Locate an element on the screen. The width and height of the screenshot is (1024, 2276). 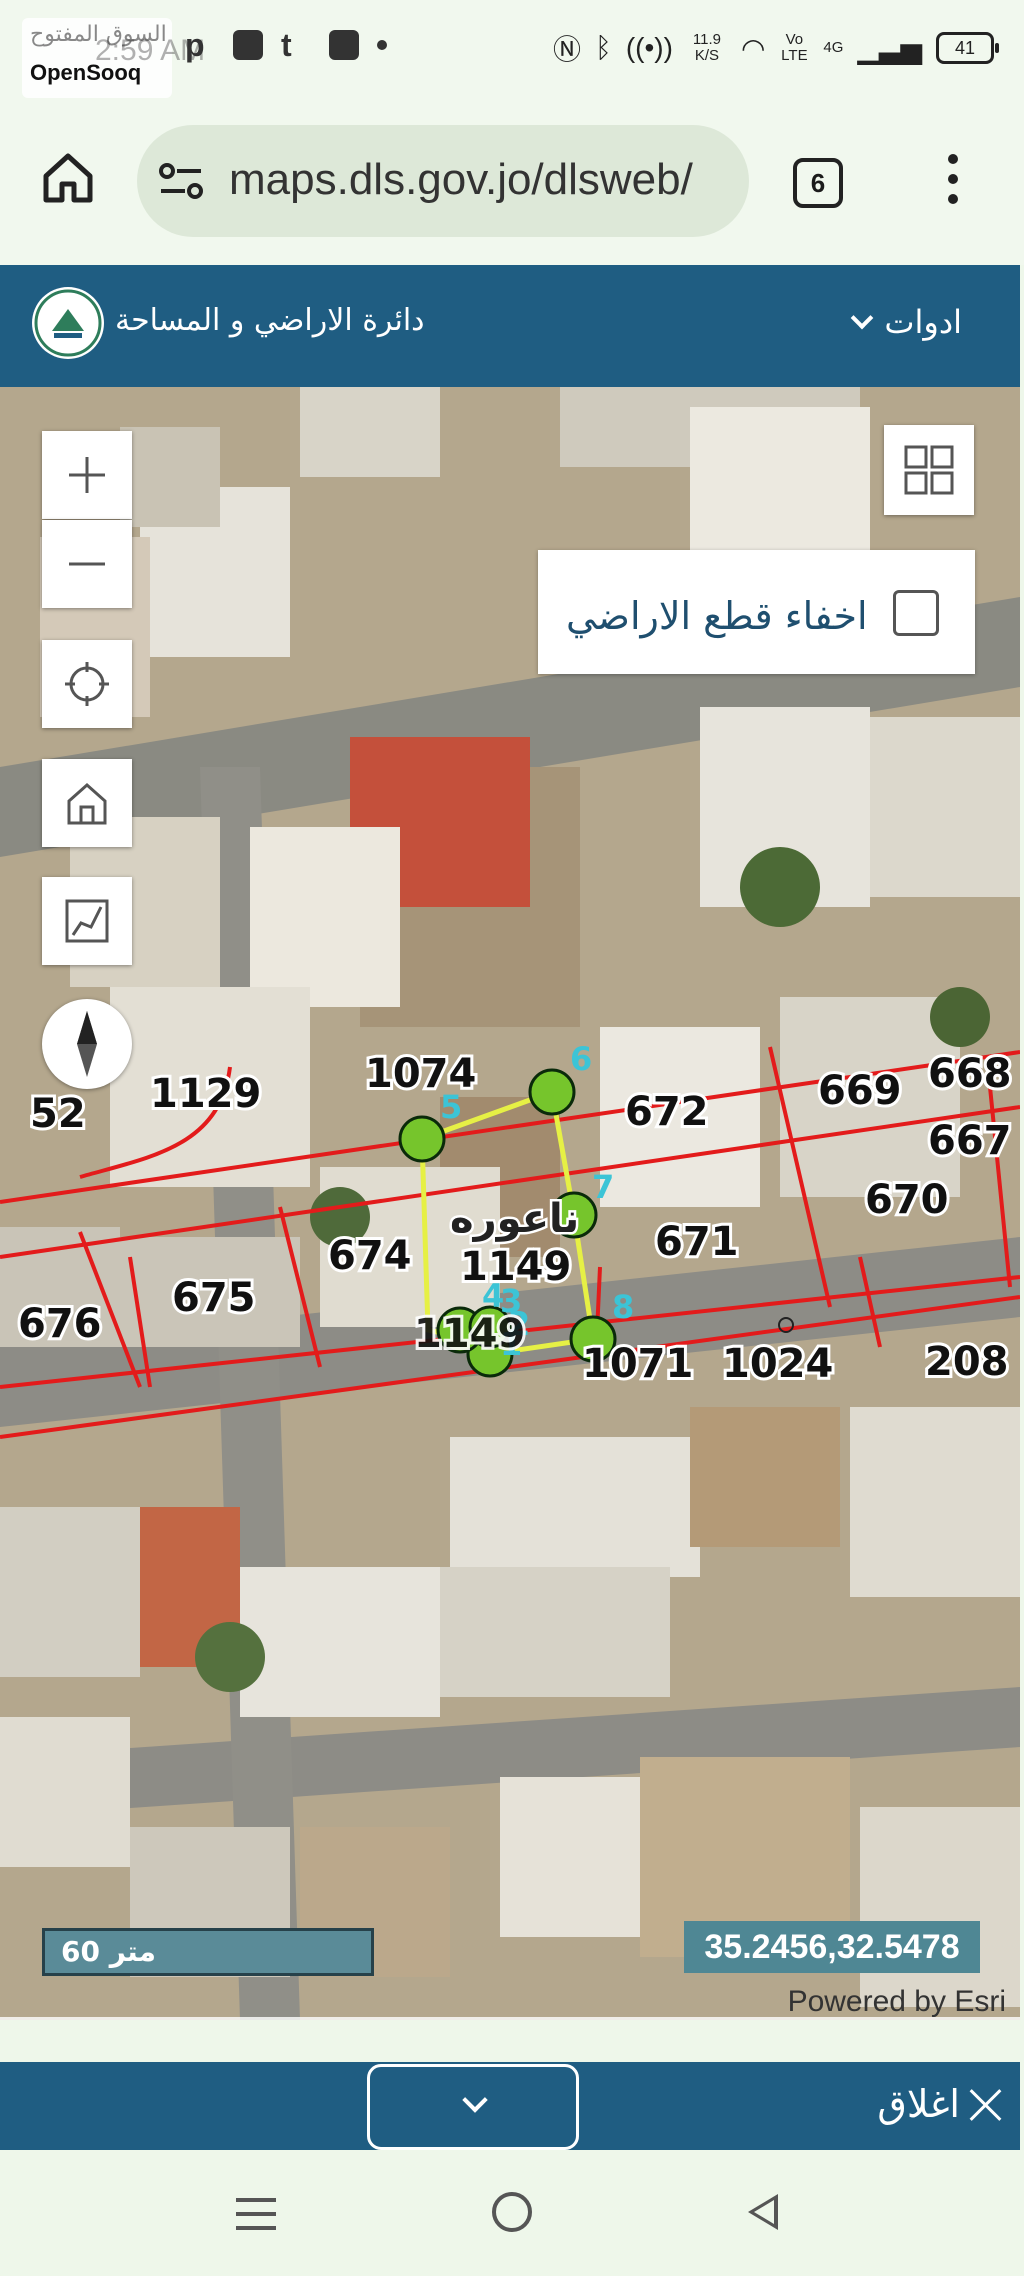
parcel-number-52: 52 is located at coordinates (58, 1114).